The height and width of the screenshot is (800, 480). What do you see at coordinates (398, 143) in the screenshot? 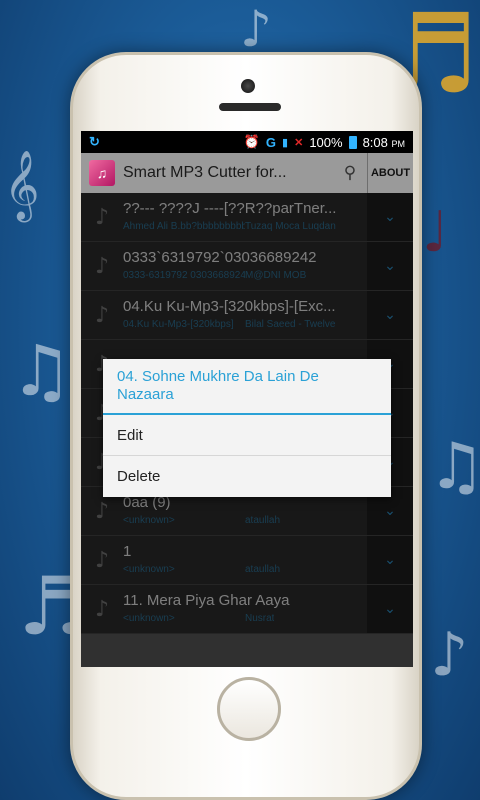
I see `clock-ampm: PM` at bounding box center [398, 143].